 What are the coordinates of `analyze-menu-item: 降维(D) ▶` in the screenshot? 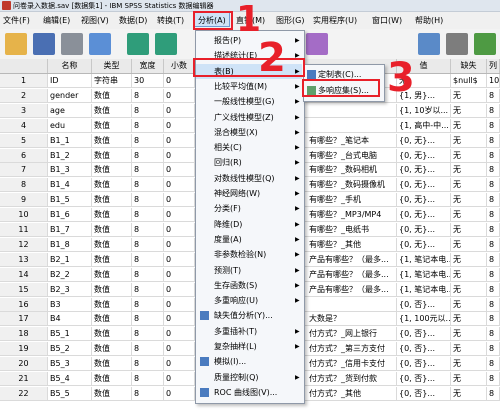 It's located at (249, 224).